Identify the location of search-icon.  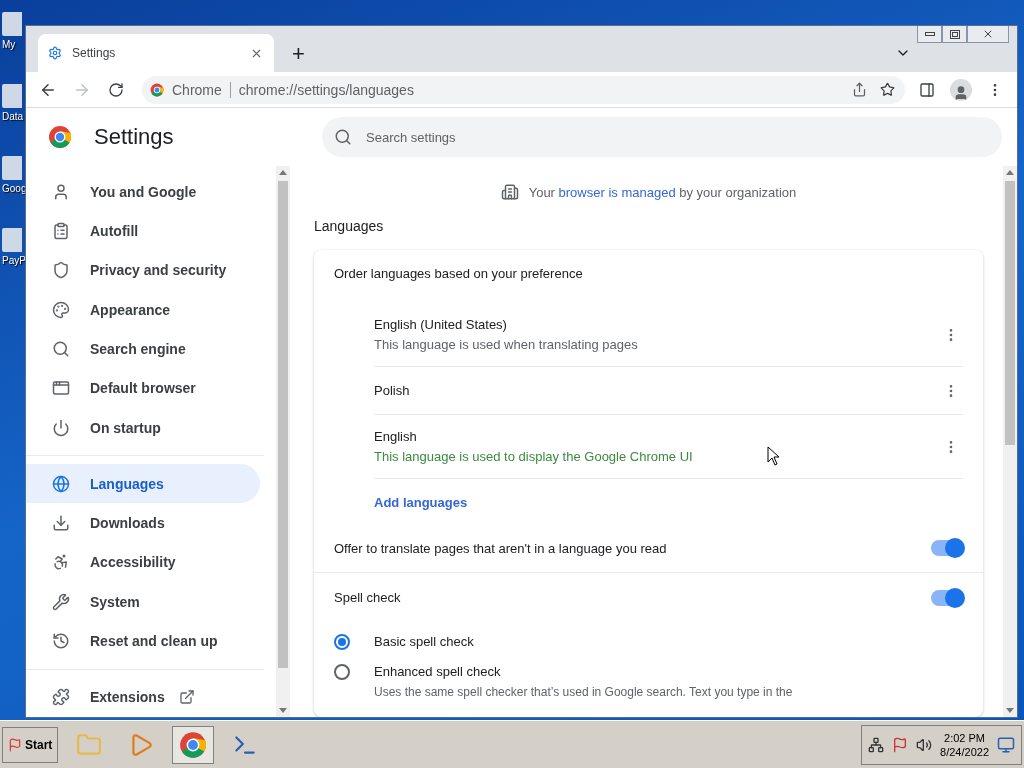
(343, 137).